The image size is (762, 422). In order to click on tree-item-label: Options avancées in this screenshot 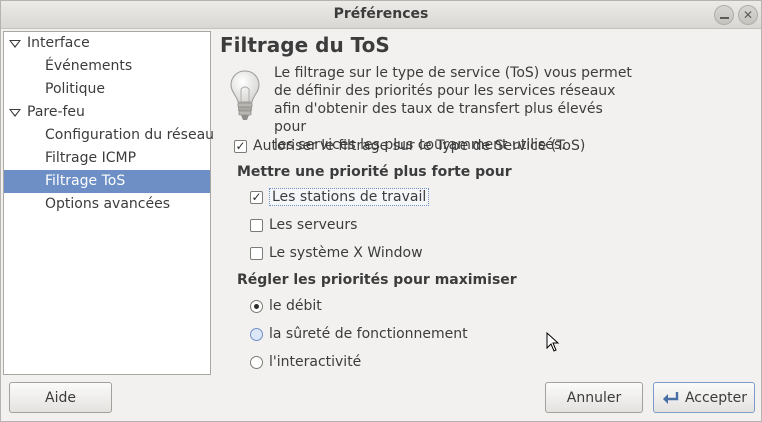, I will do `click(108, 204)`.